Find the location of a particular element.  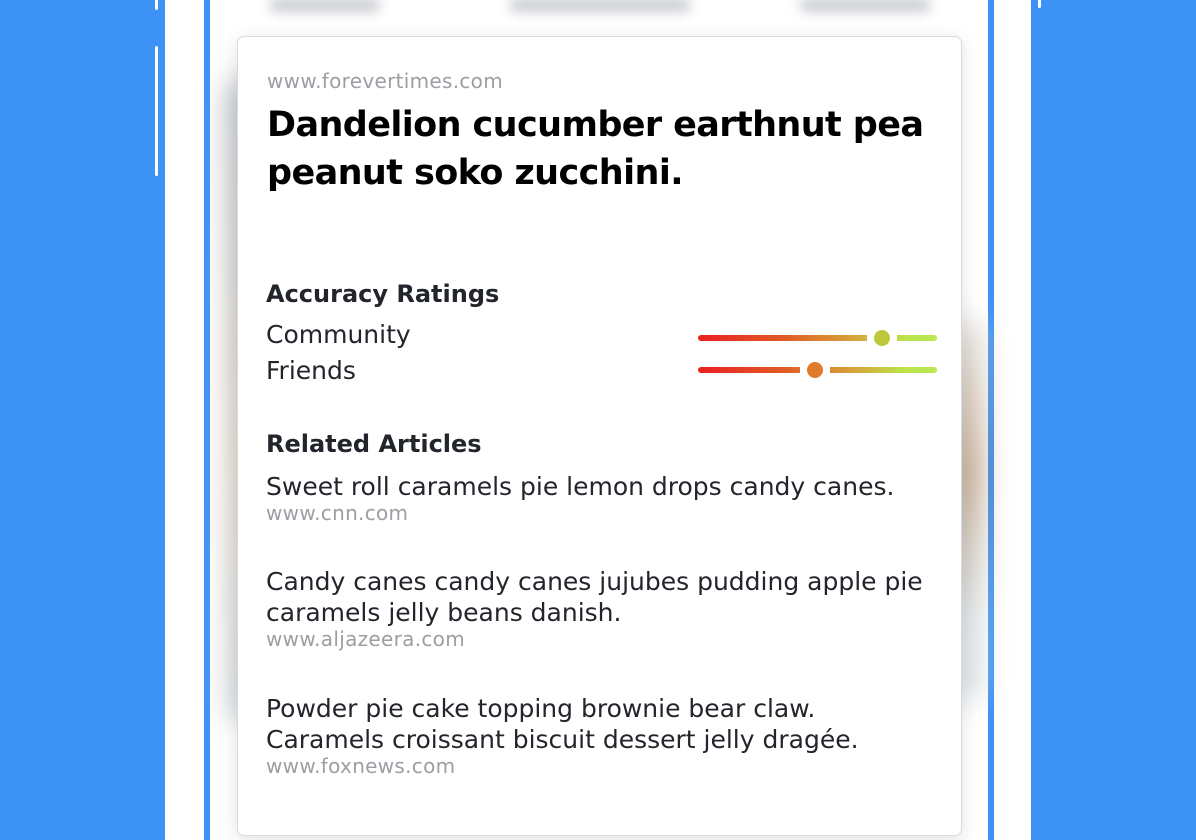

related-articles-title: Related Articles is located at coordinates (374, 444).